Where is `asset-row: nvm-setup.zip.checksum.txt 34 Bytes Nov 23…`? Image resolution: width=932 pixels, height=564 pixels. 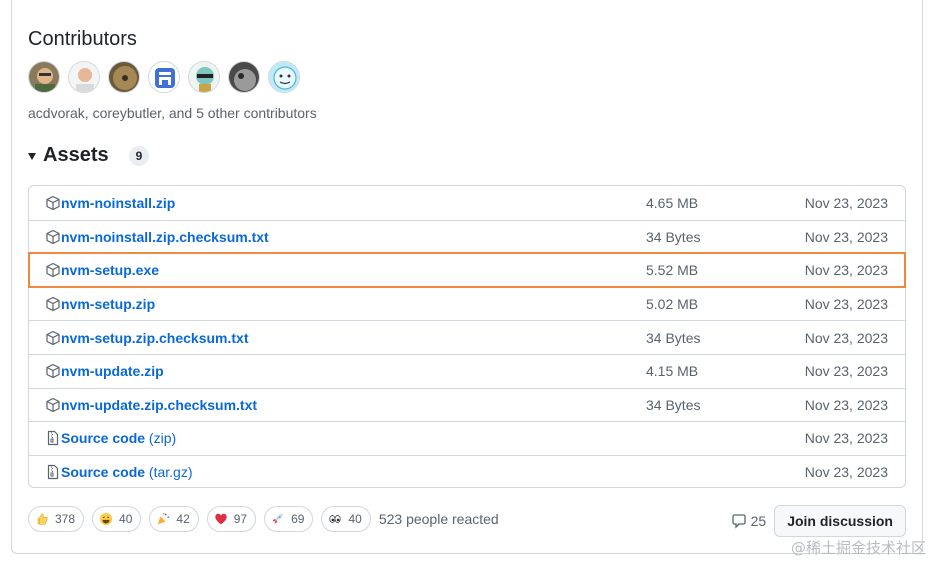
asset-row: nvm-setup.zip.checksum.txt 34 Bytes Nov 23… is located at coordinates (467, 337).